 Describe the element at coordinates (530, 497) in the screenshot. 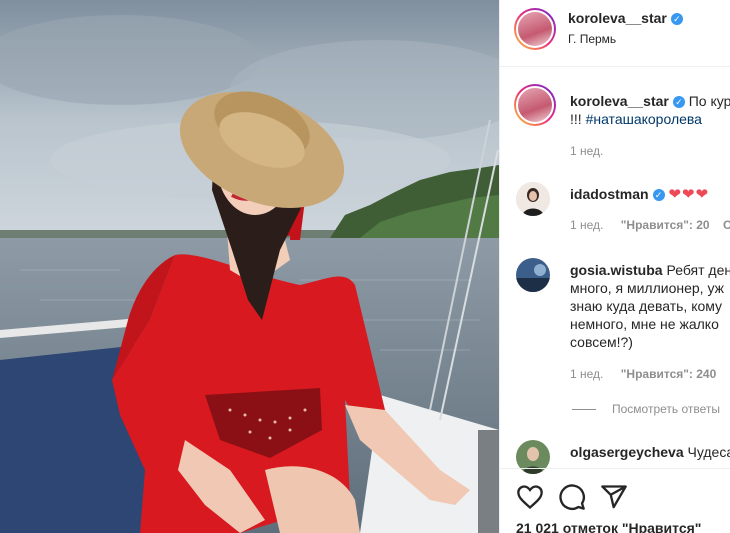

I see `heart-icon` at that location.